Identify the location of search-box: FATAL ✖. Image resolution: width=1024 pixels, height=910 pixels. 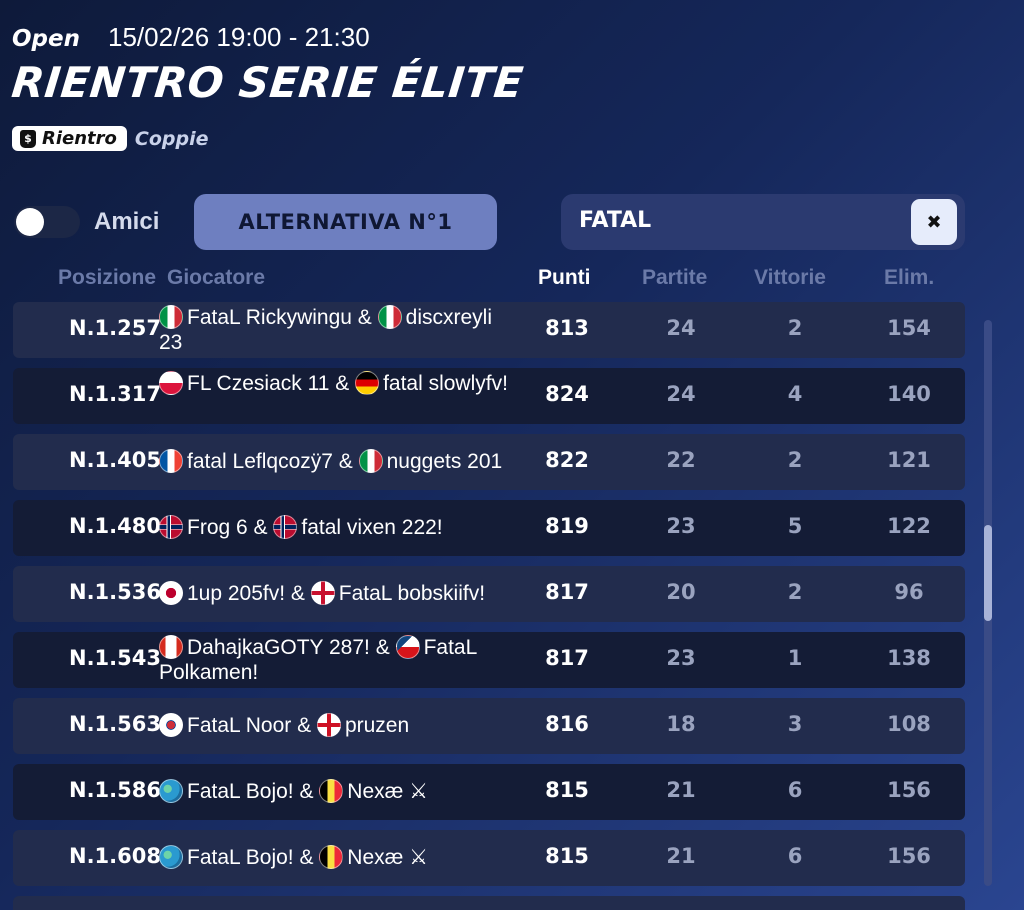
(763, 222).